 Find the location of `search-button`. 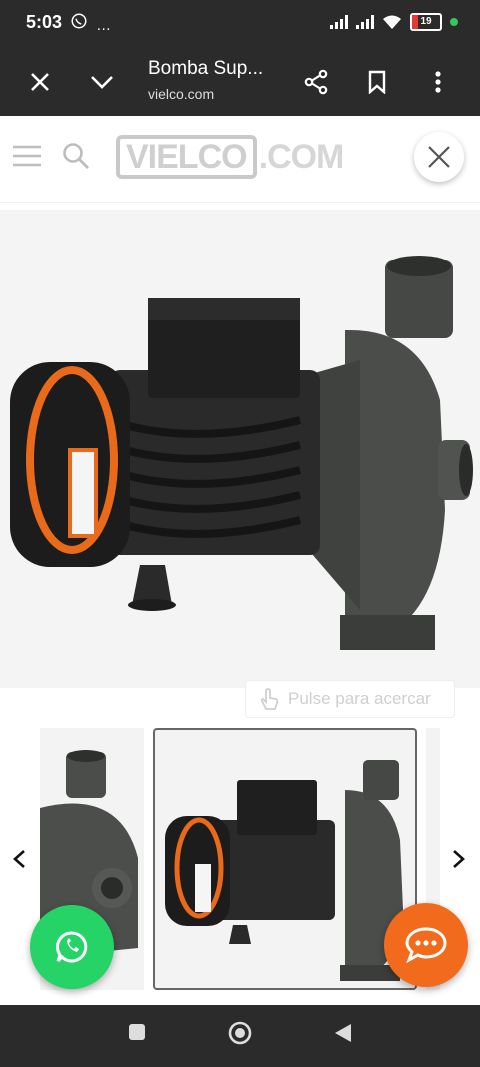

search-button is located at coordinates (76, 158).